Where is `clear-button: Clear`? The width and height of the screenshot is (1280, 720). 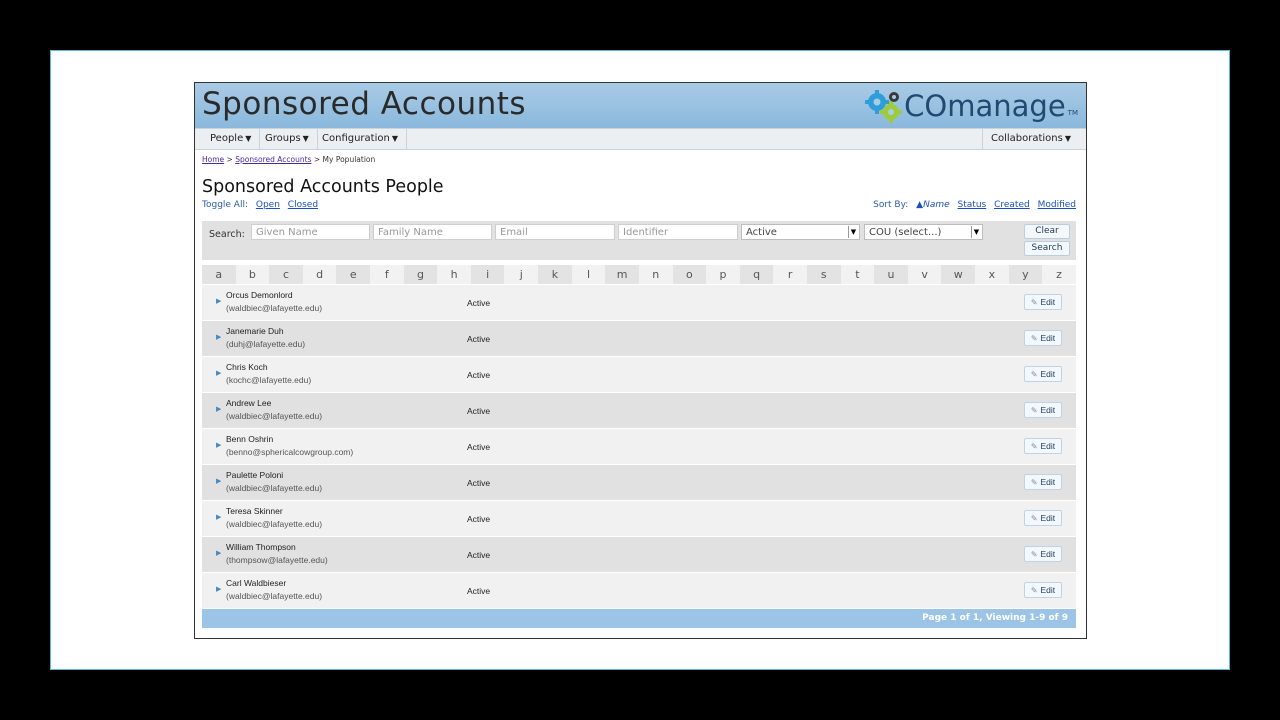
clear-button: Clear is located at coordinates (1047, 231).